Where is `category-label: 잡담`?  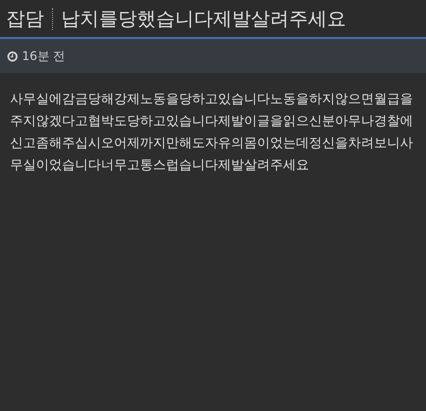 category-label: 잡담 is located at coordinates (25, 19).